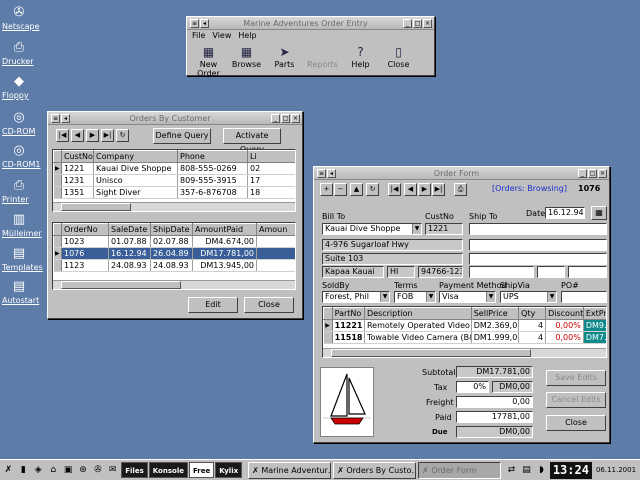 The image size is (640, 480). I want to click on grid-cell: Remotely Operated Video S, so click(418, 325).